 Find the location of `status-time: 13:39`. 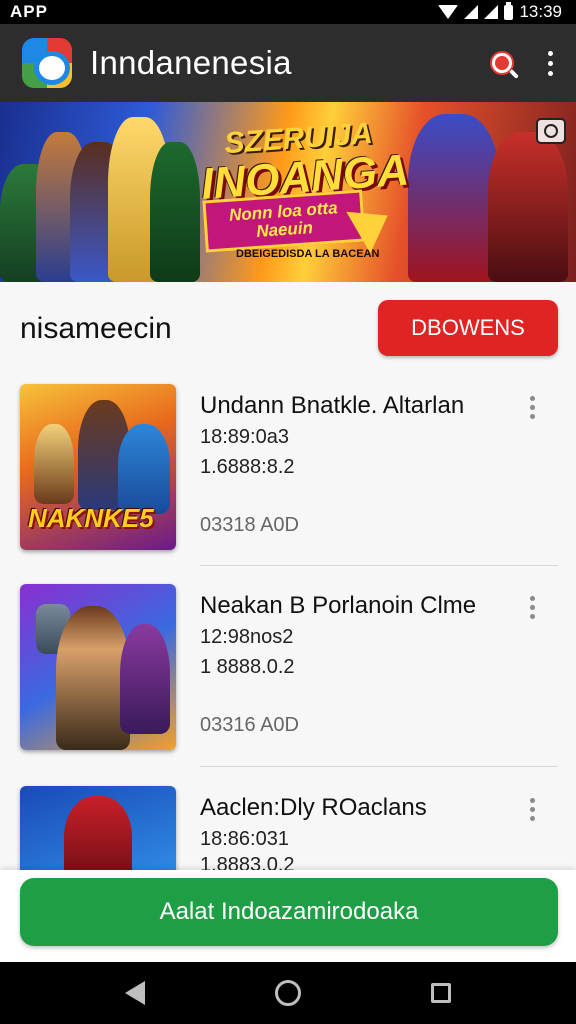

status-time: 13:39 is located at coordinates (540, 11).